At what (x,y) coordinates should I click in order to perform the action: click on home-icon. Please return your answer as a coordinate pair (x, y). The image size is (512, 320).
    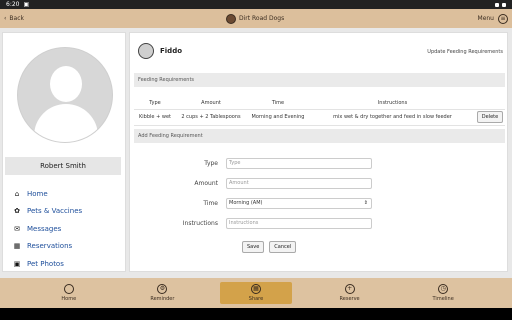
    Looking at the image, I should click on (68, 289).